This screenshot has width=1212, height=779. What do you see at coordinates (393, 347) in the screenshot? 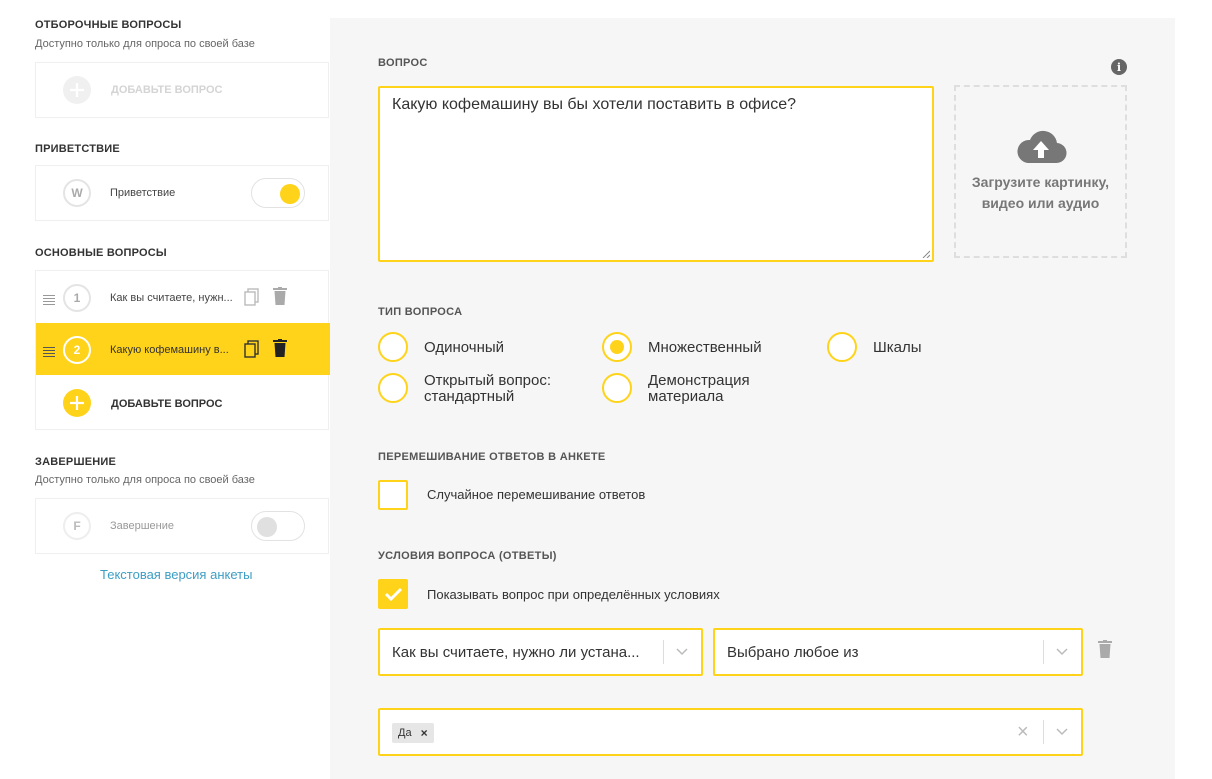
I see `radio-single` at bounding box center [393, 347].